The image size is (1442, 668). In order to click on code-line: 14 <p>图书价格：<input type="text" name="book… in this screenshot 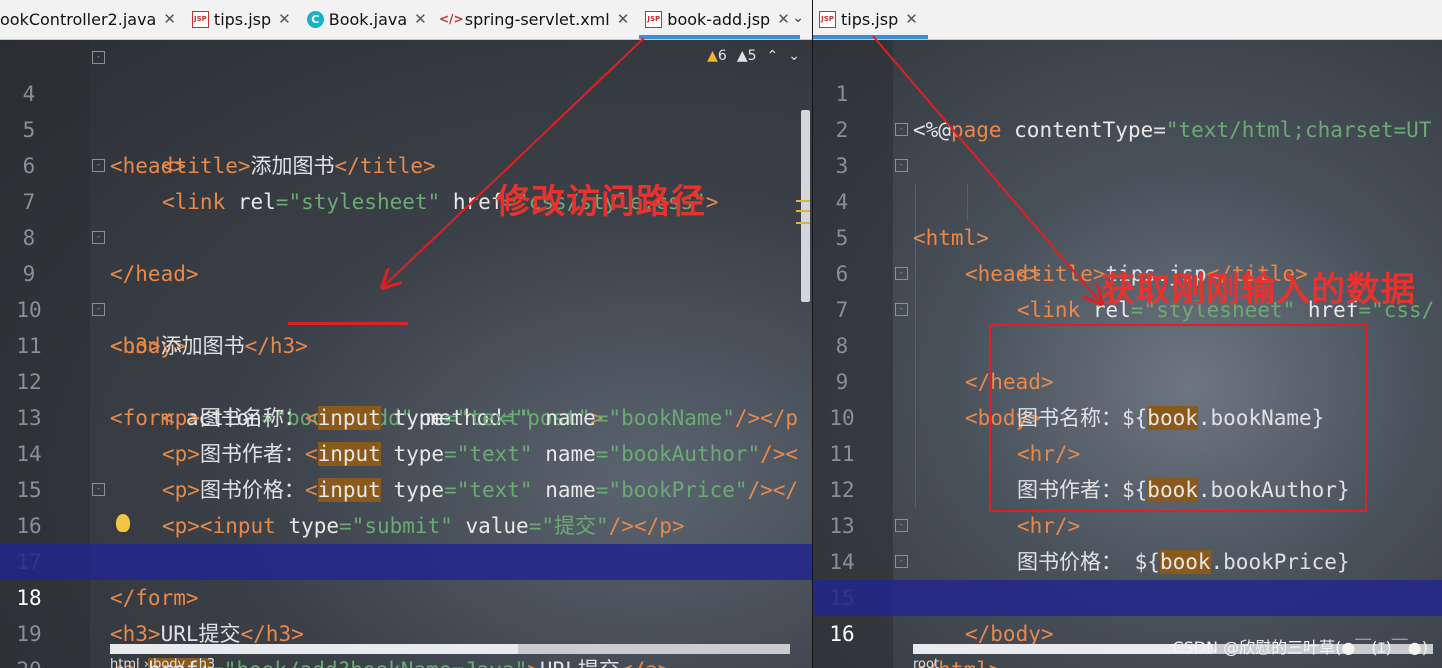, I will do `click(406, 451)`.